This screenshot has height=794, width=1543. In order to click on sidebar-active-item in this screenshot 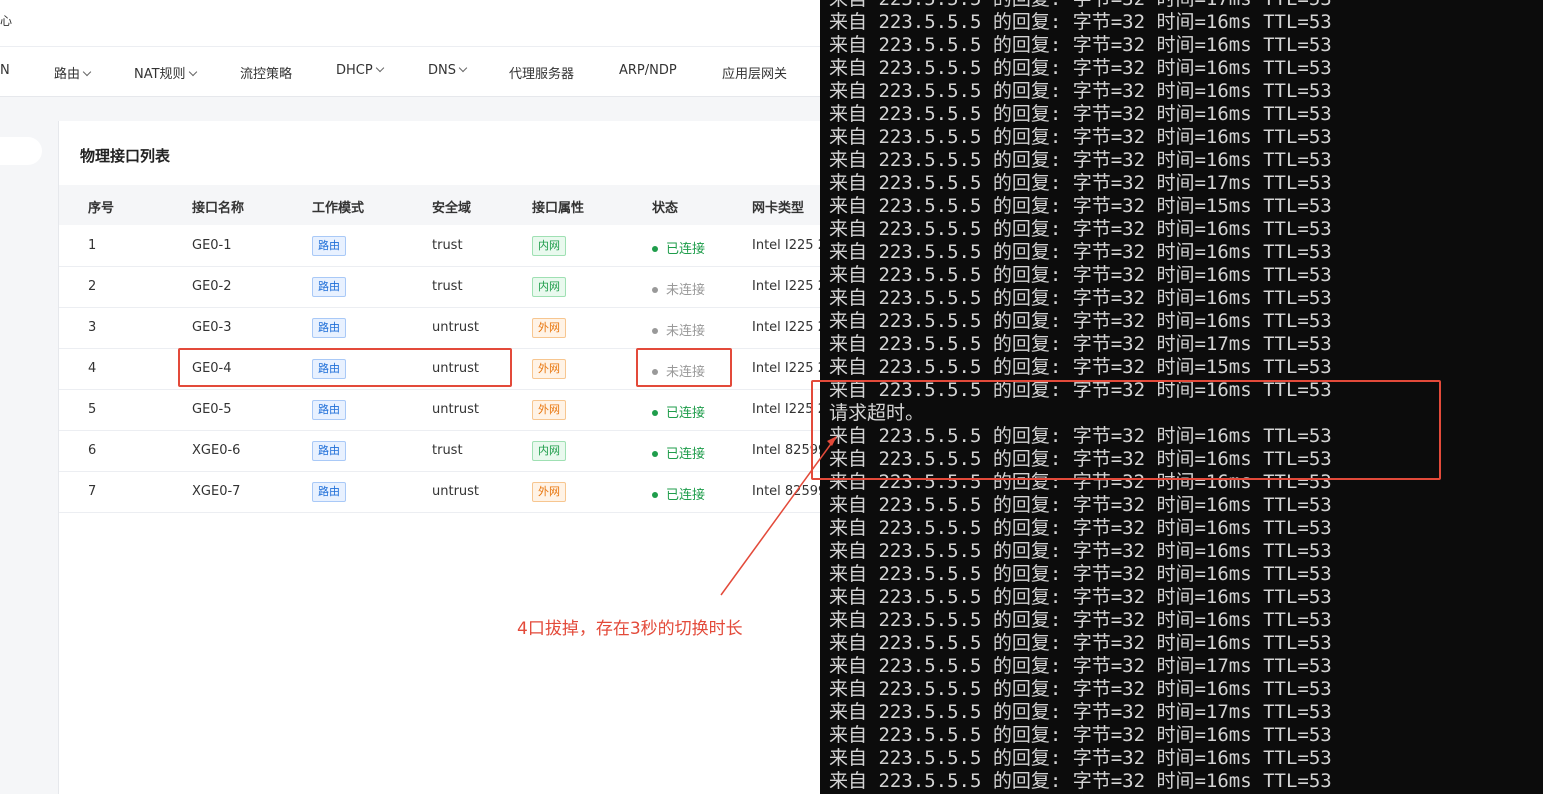, I will do `click(21, 151)`.